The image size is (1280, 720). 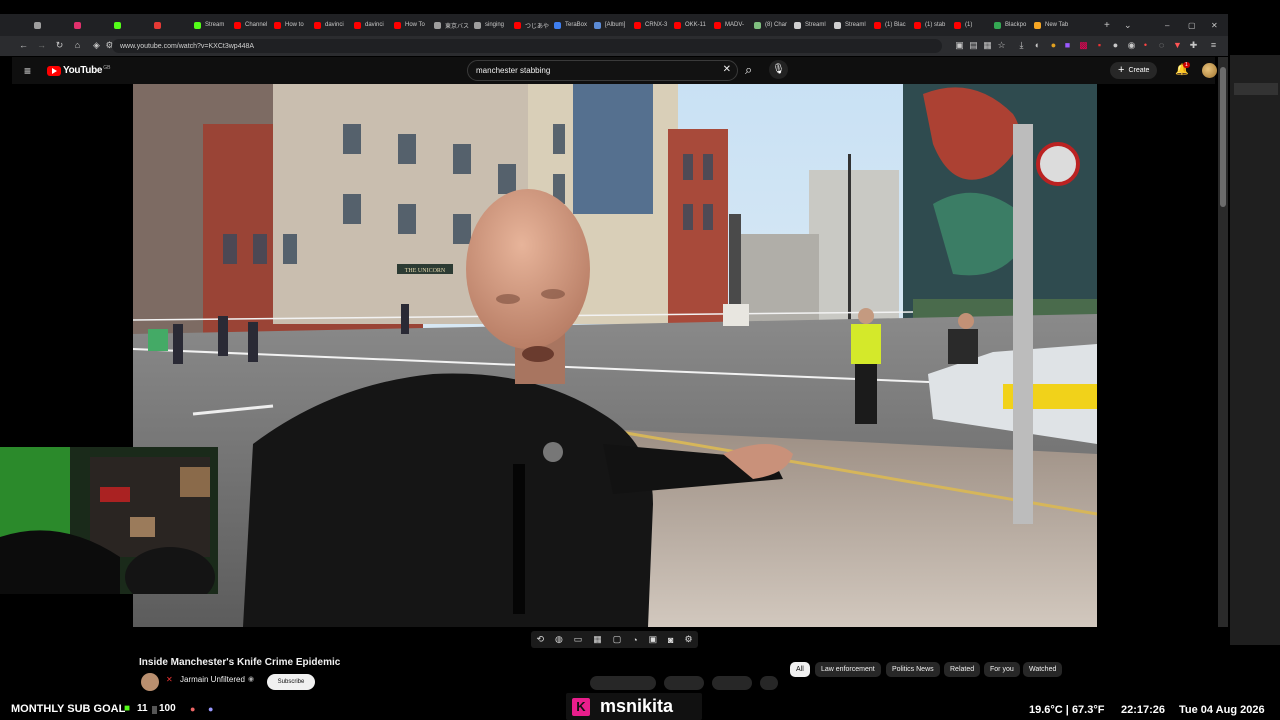 I want to click on forward-icon: →, so click(x=41, y=45).